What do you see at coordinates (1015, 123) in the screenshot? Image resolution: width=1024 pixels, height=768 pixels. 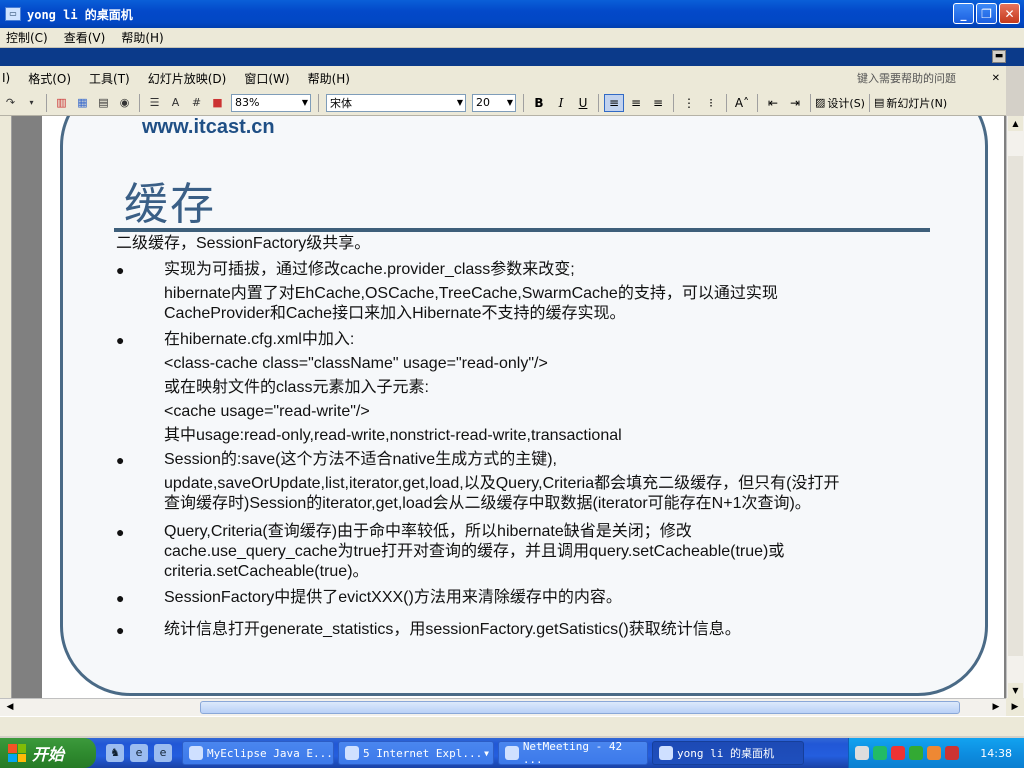 I see `scroll-up-icon: ▲` at bounding box center [1015, 123].